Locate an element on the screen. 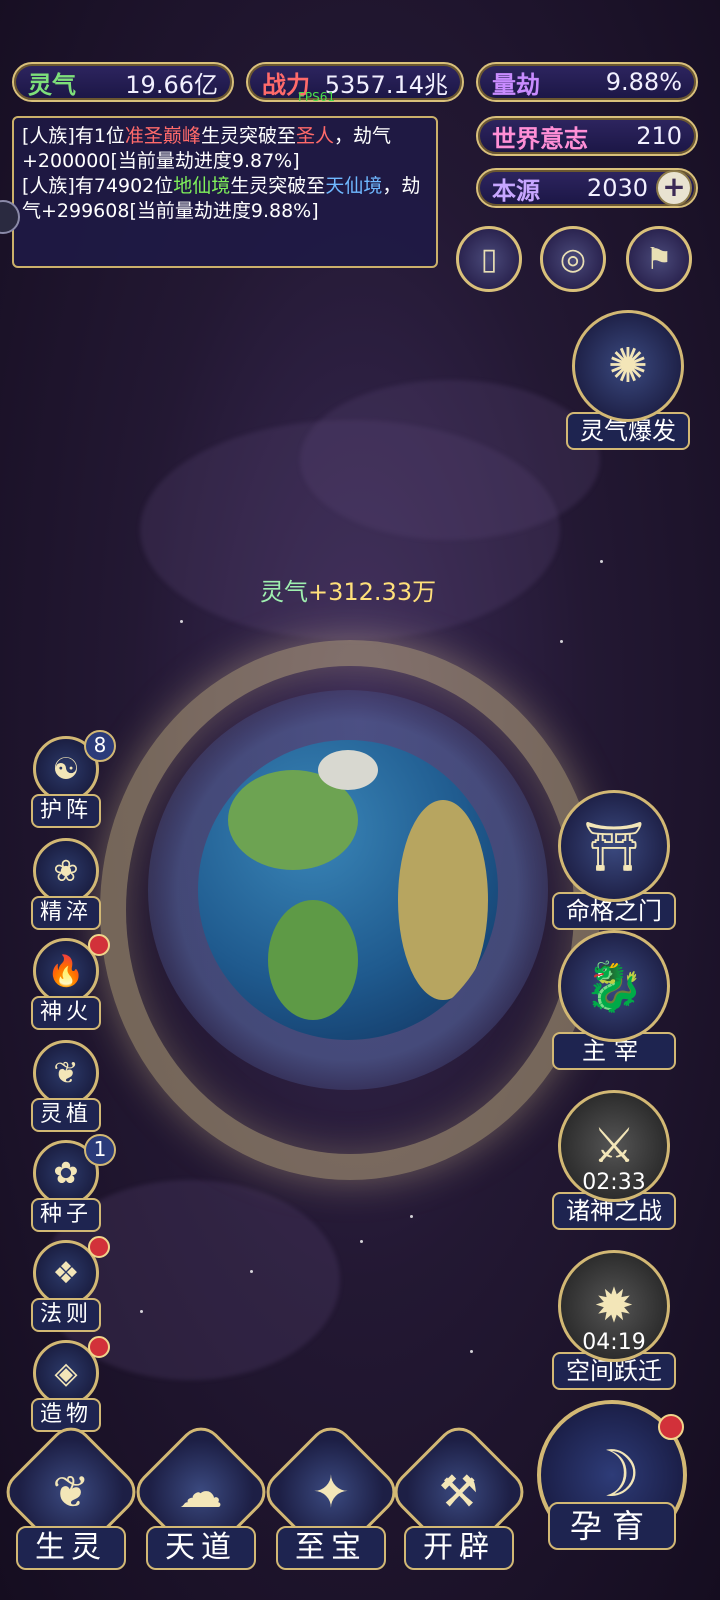 This screenshot has height=1600, width=720. menu-mingge-gate: ⛩ 命格之门 is located at coordinates (614, 860).